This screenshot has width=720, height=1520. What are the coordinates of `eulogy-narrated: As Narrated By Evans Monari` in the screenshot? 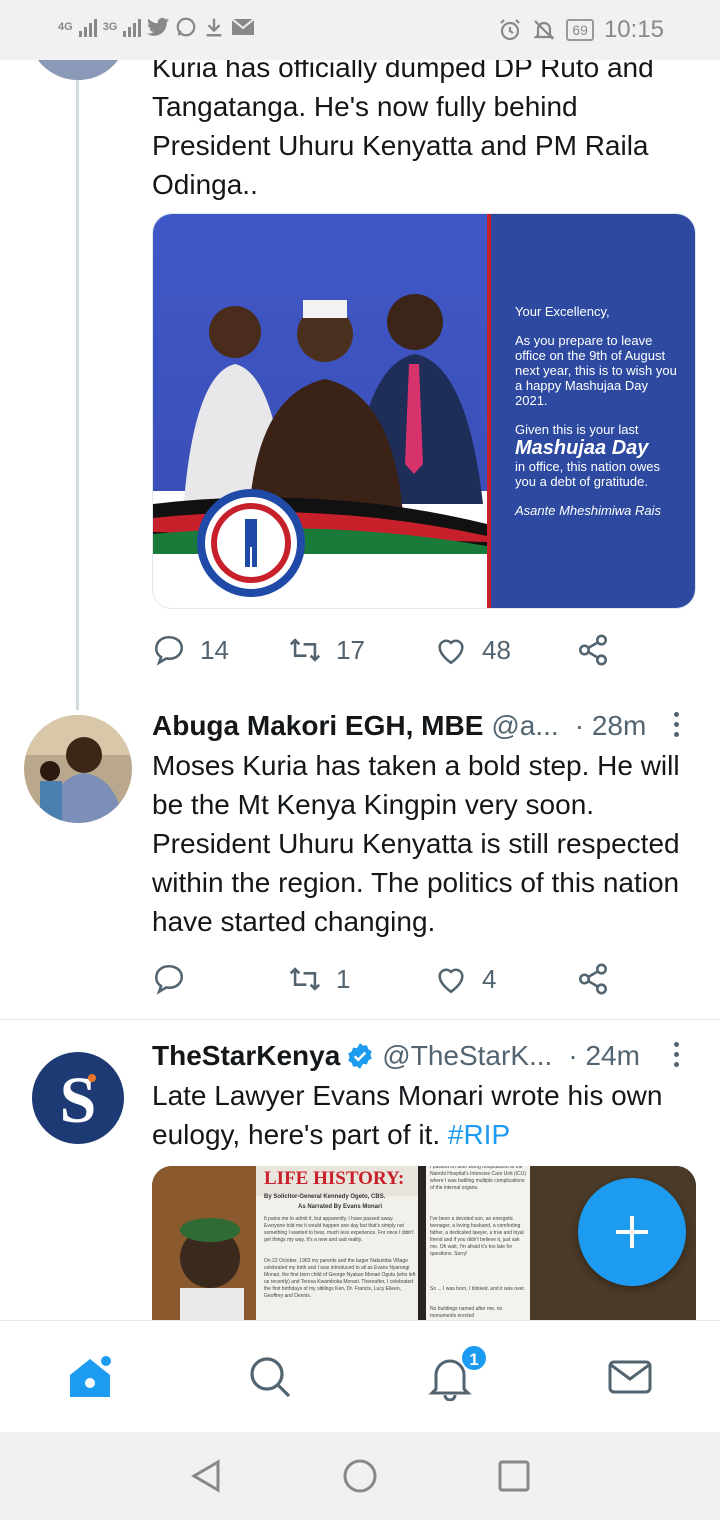 It's located at (340, 1207).